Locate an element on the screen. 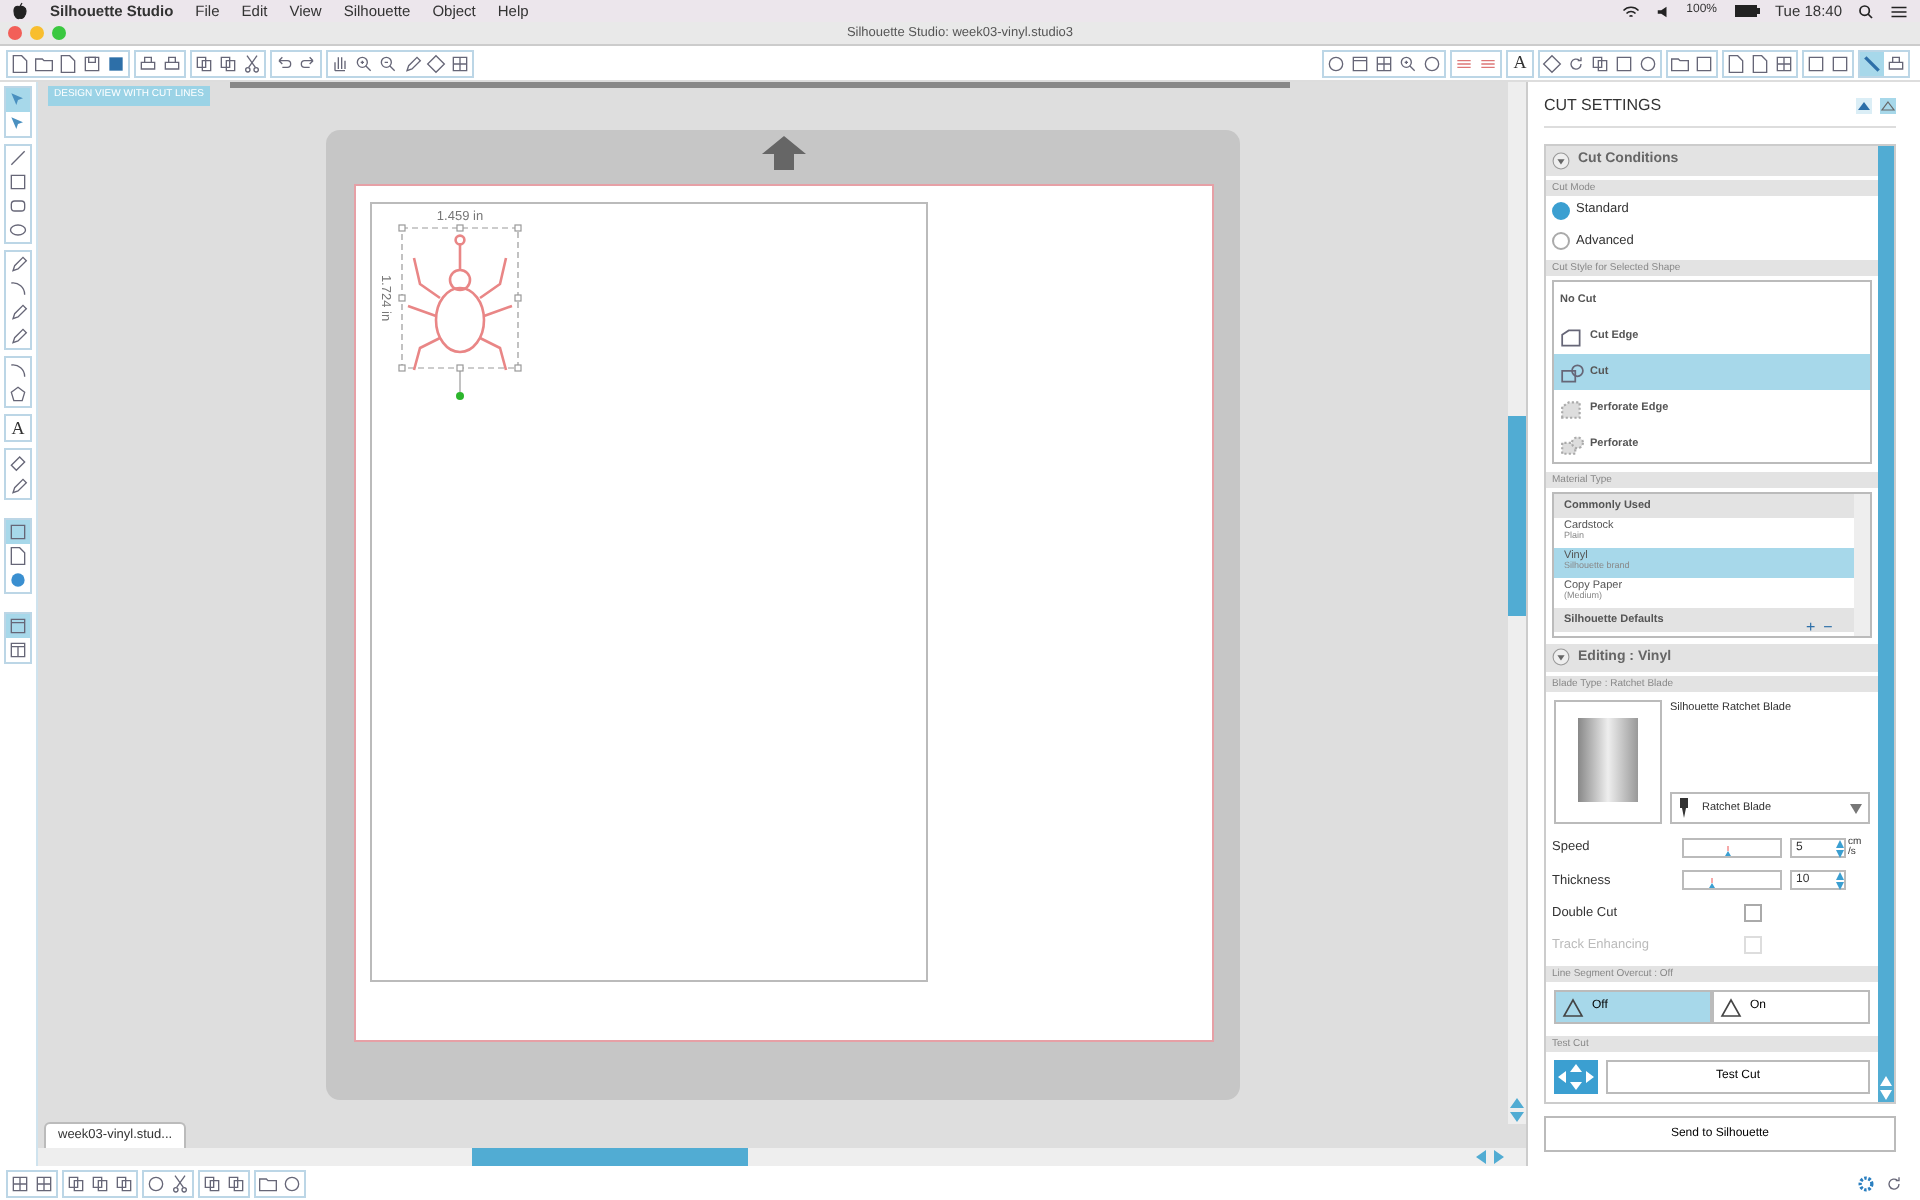 The height and width of the screenshot is (1200, 1920). folder-tool-button is located at coordinates (268, 1184).